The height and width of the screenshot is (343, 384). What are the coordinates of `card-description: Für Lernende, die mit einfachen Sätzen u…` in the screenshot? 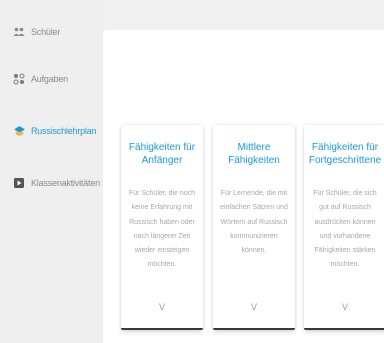 It's located at (254, 222).